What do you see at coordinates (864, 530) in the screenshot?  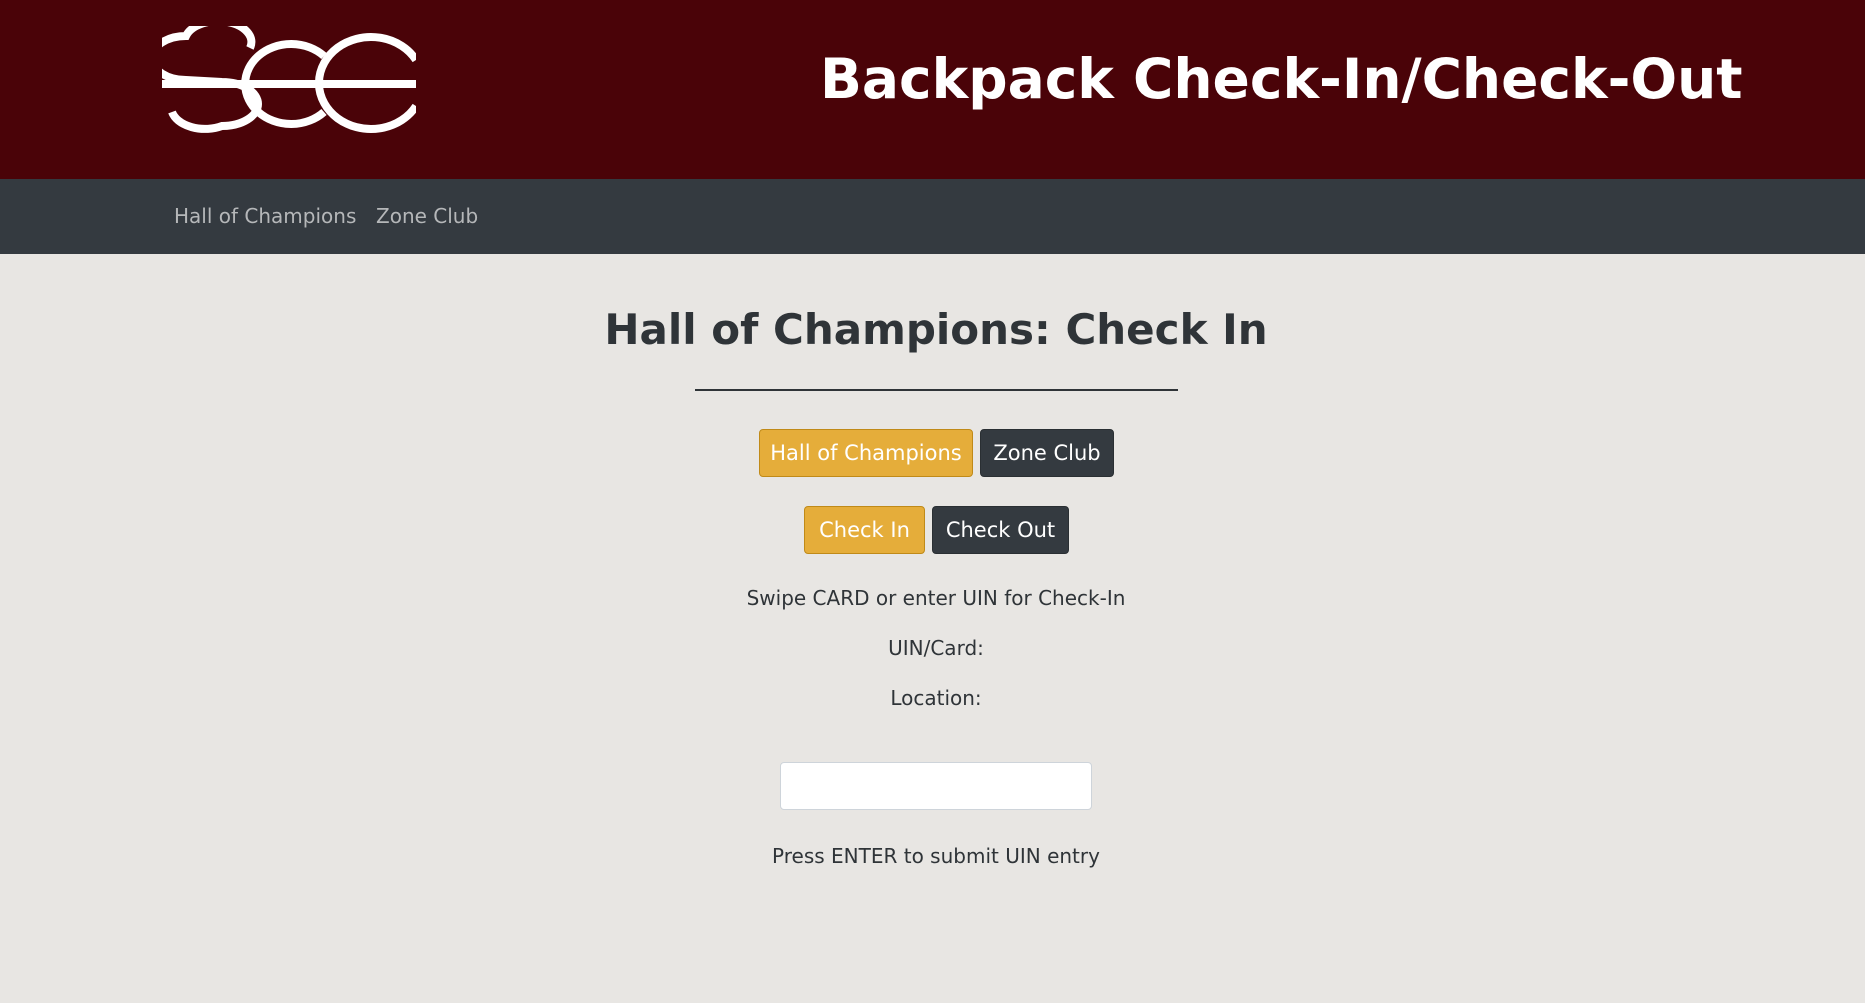 I see `check-in-button: Check In` at bounding box center [864, 530].